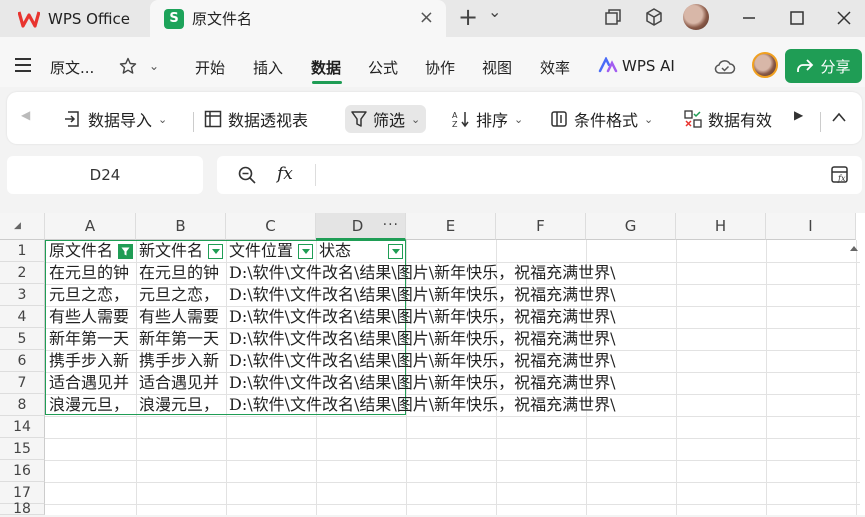 This screenshot has width=865, height=517. I want to click on cell-b8: 浪漫元旦，, so click(182, 405).